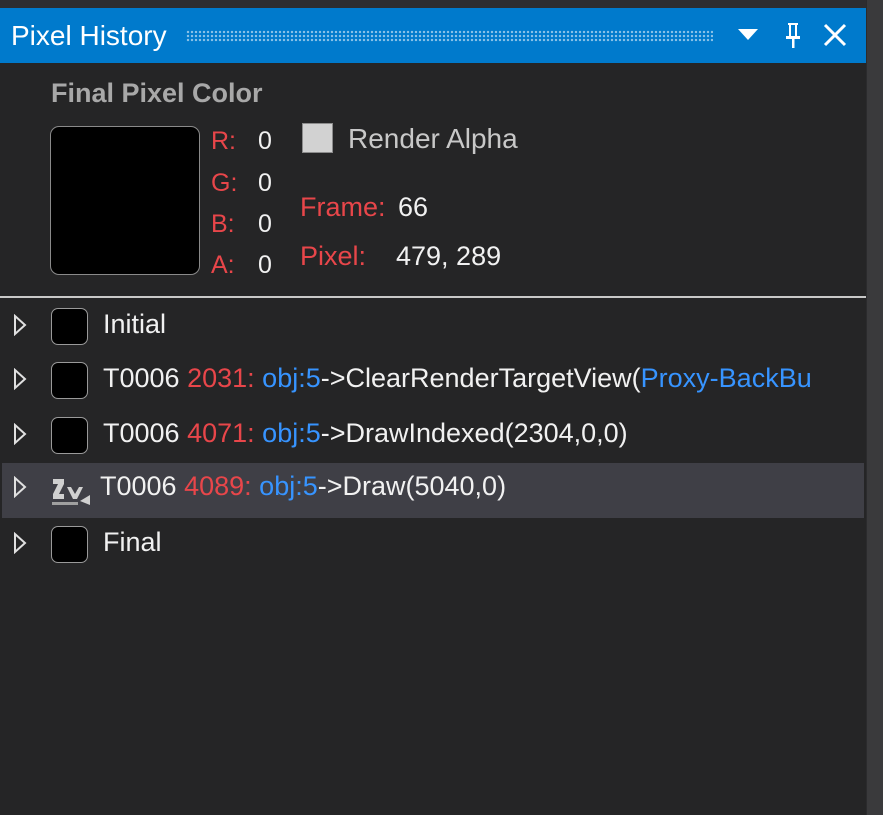  What do you see at coordinates (413, 207) in the screenshot?
I see `frame-value: 66` at bounding box center [413, 207].